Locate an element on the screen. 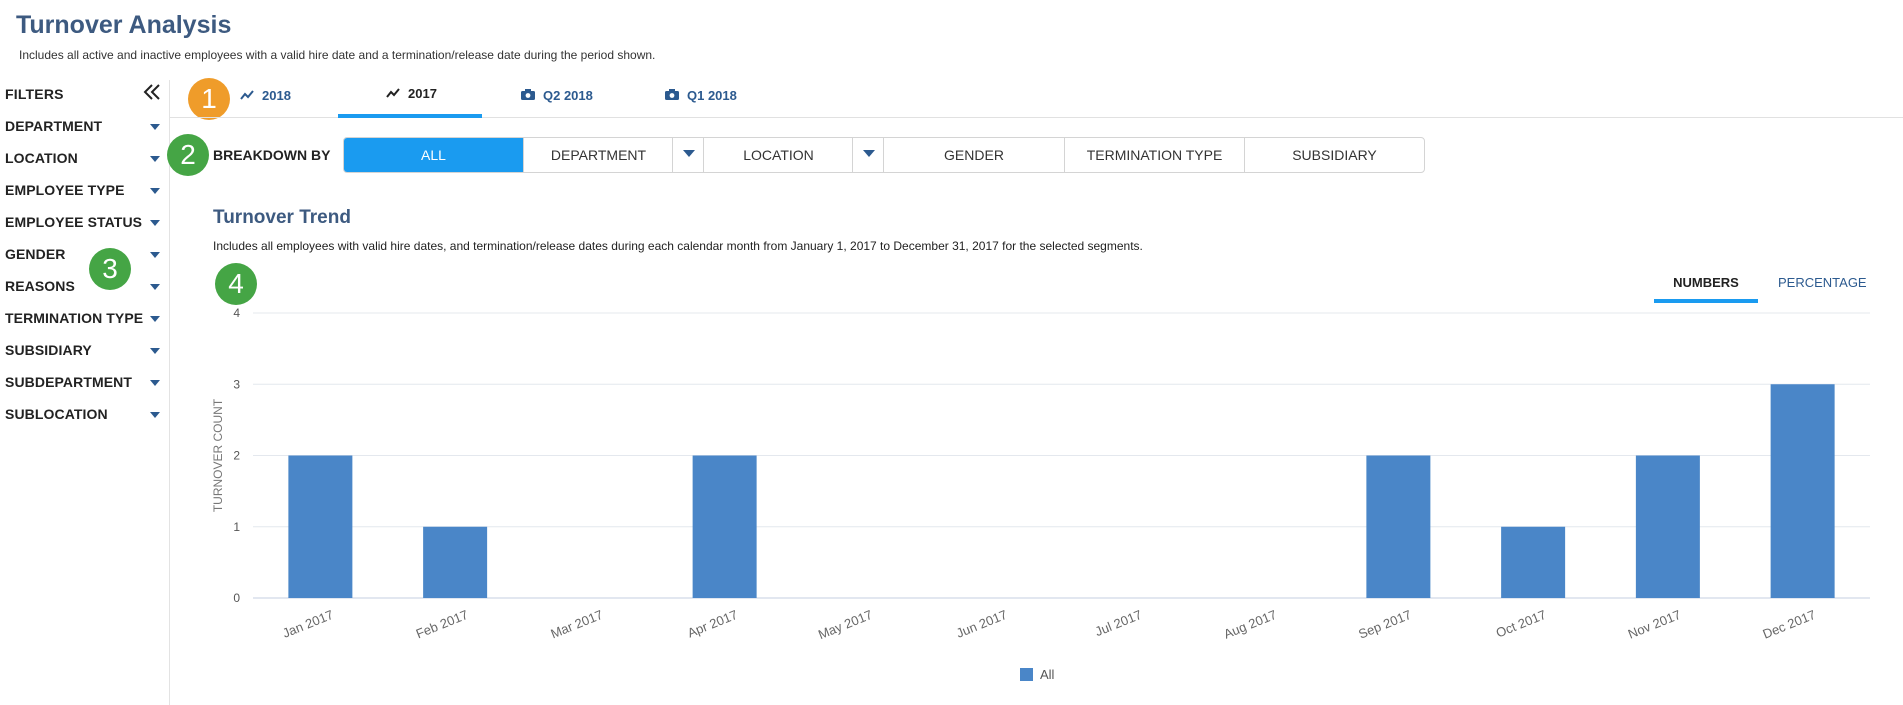  y-tick-label: 3 is located at coordinates (236, 384).